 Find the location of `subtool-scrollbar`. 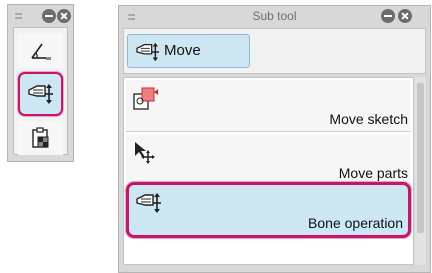

subtool-scrollbar is located at coordinates (420, 171).